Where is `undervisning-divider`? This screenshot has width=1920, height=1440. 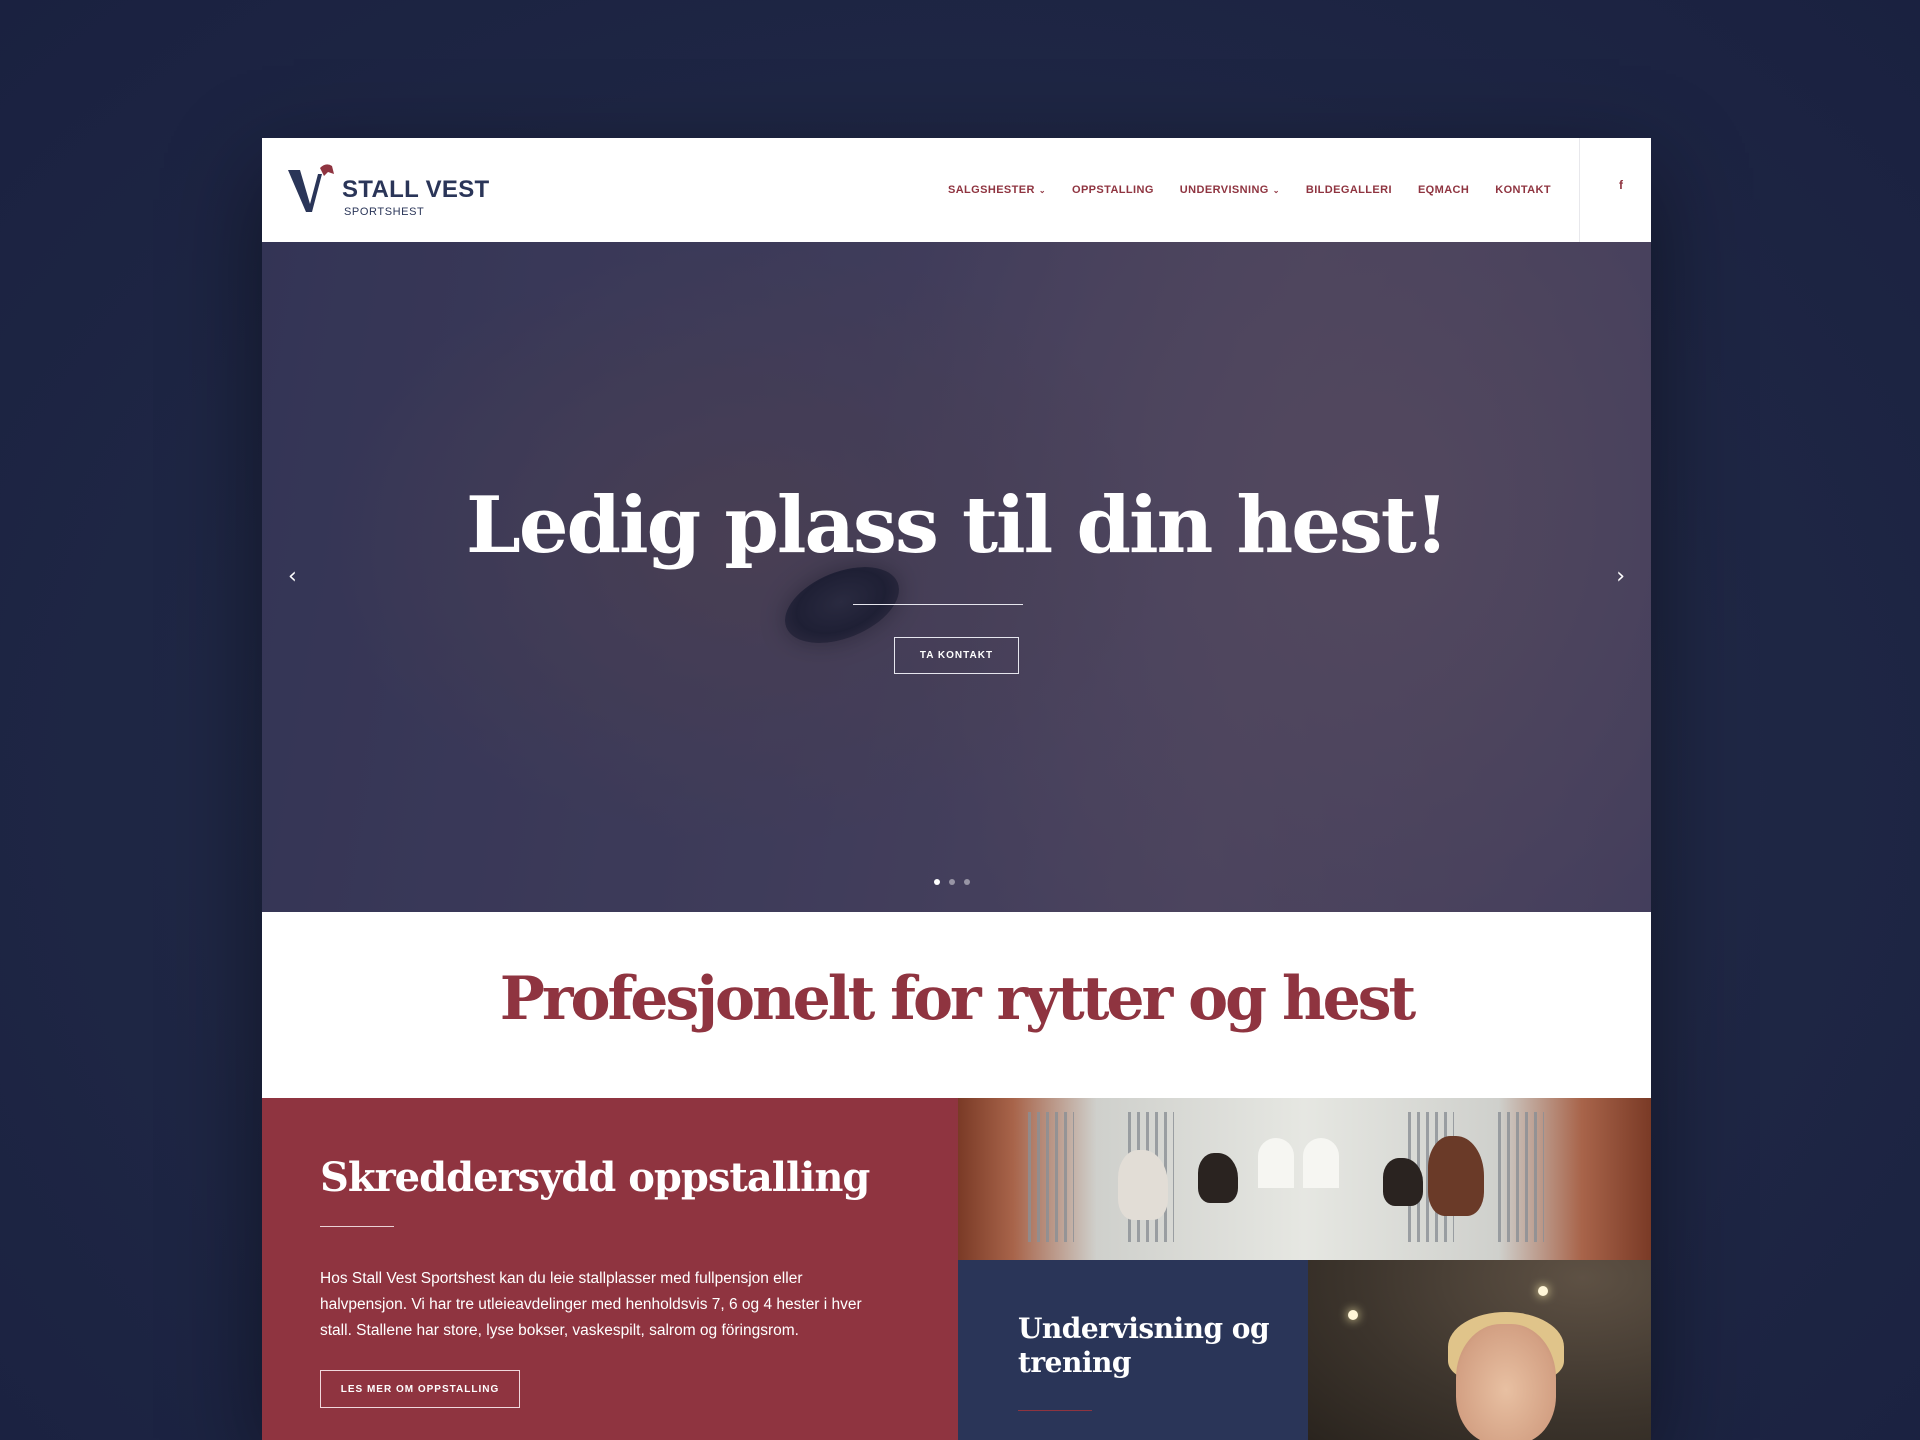 undervisning-divider is located at coordinates (1055, 1410).